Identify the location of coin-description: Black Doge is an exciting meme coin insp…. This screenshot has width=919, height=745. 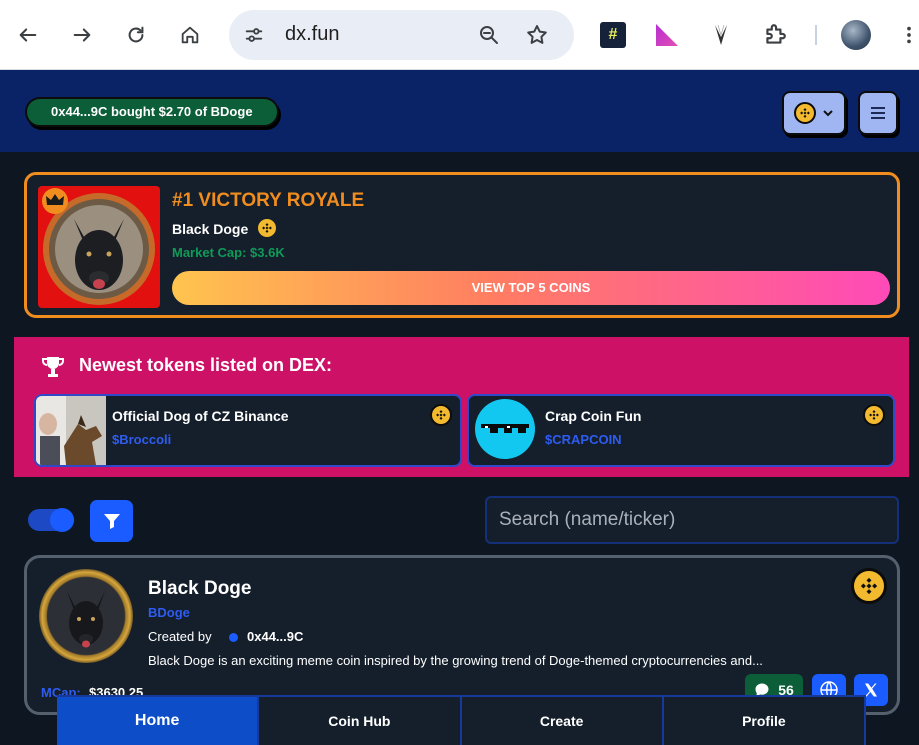
(455, 660).